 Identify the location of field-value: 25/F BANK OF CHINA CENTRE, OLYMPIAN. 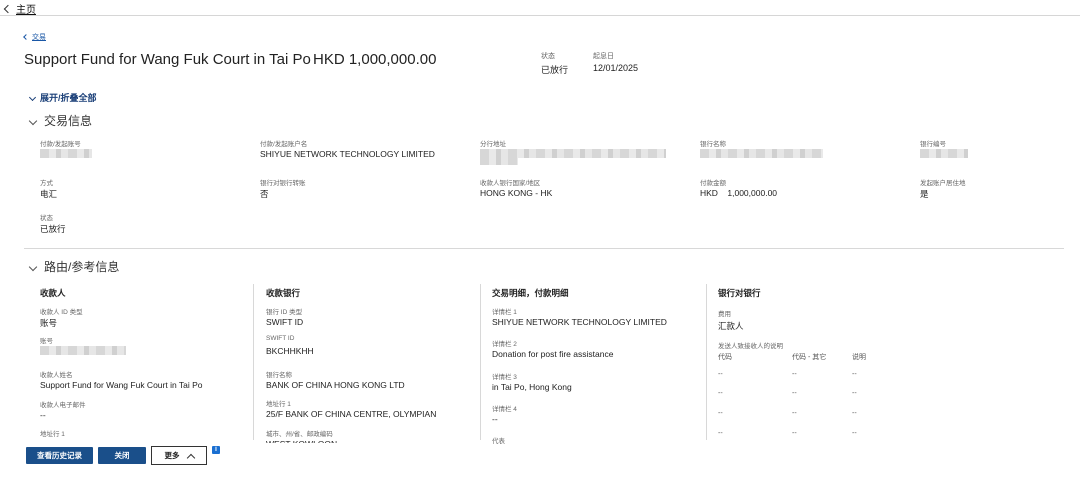
(351, 414).